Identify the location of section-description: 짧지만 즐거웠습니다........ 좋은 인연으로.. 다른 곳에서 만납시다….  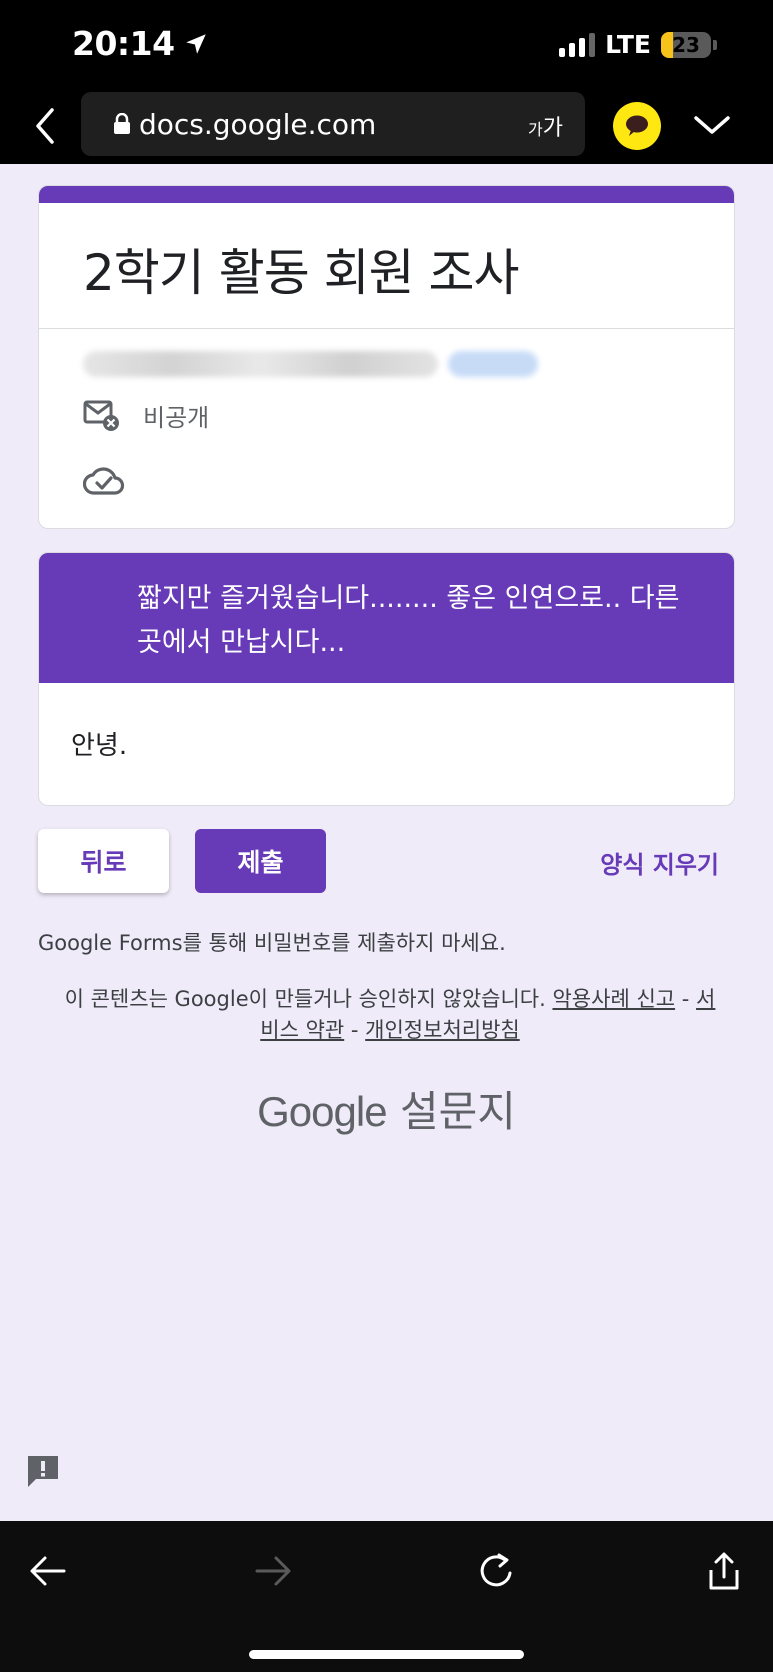
(386, 618).